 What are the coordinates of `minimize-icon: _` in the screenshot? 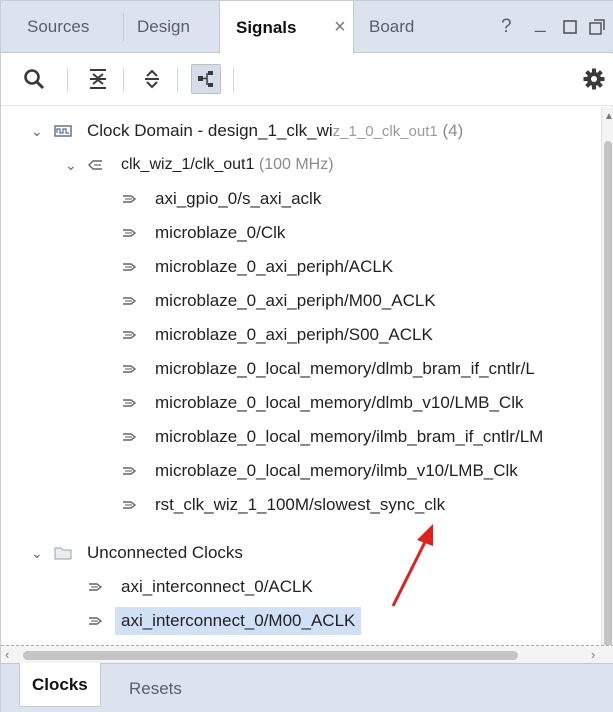 It's located at (540, 22).